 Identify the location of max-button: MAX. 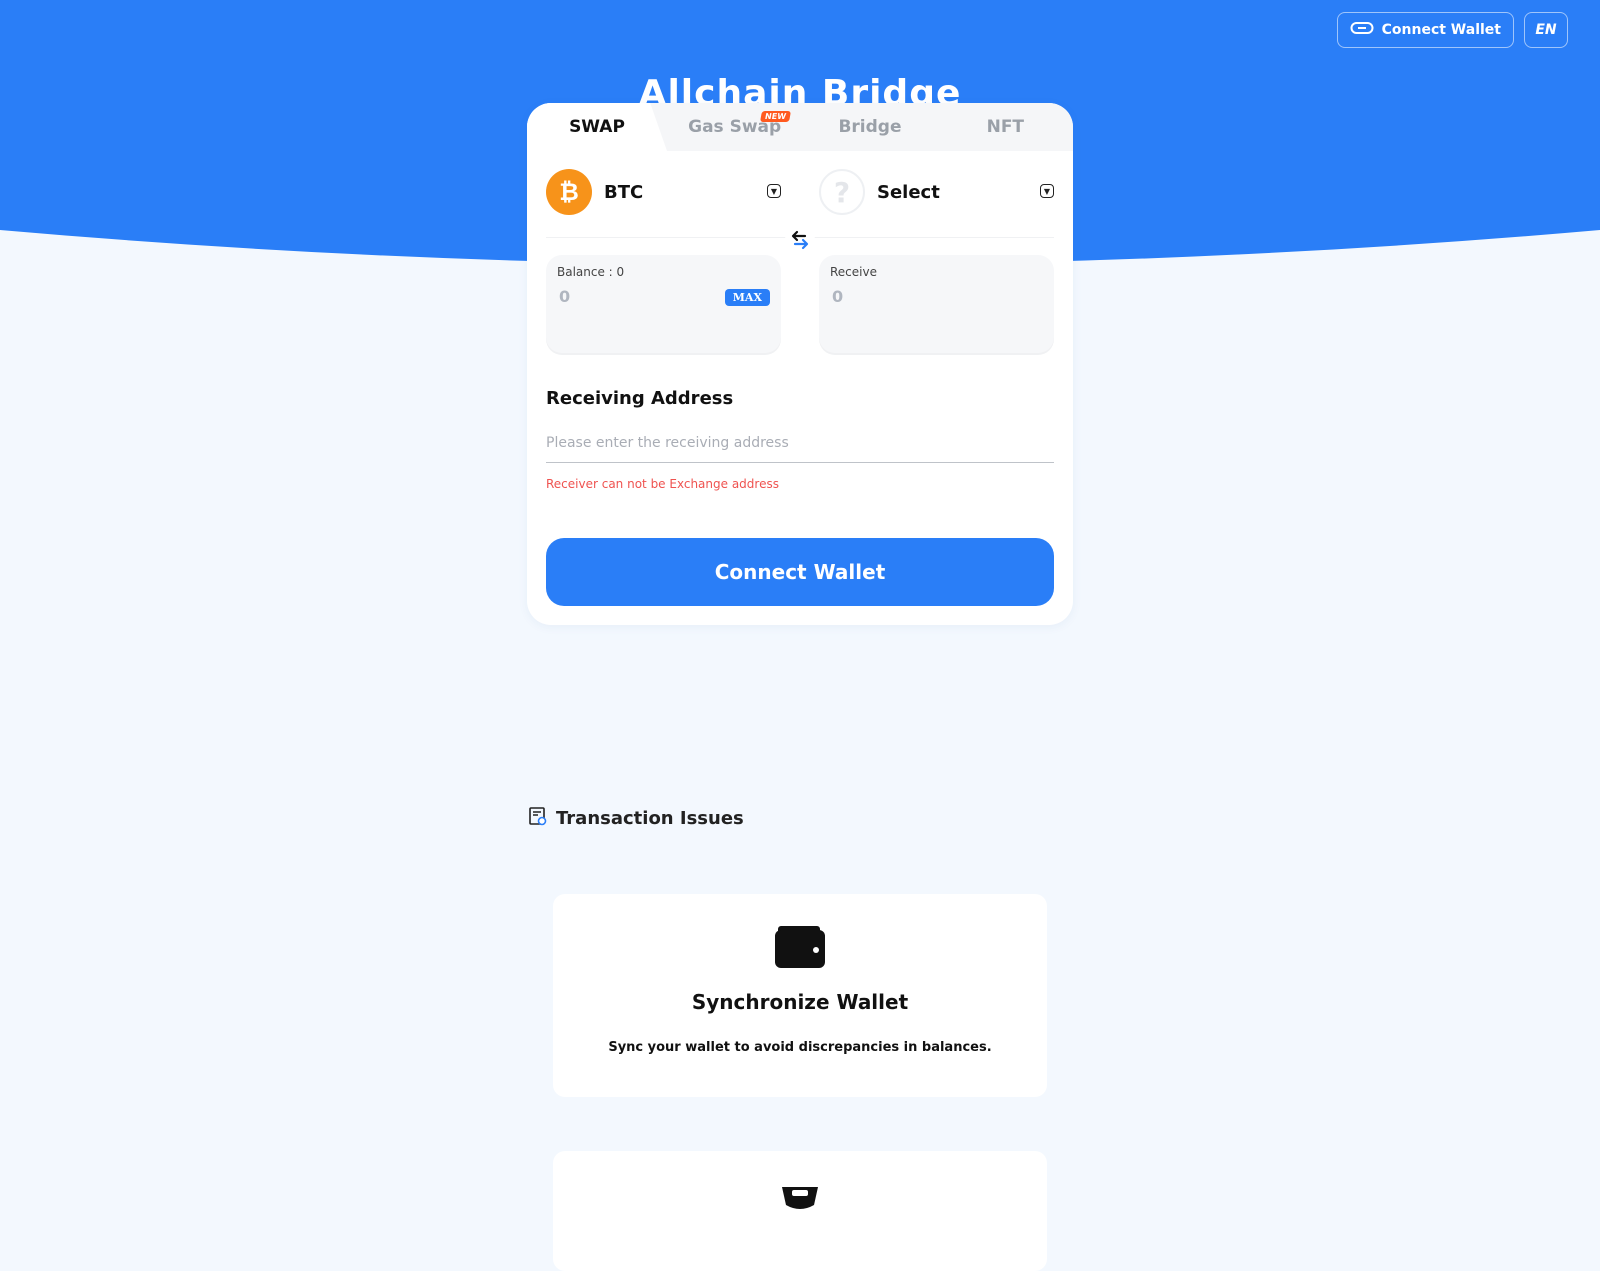
(747, 297).